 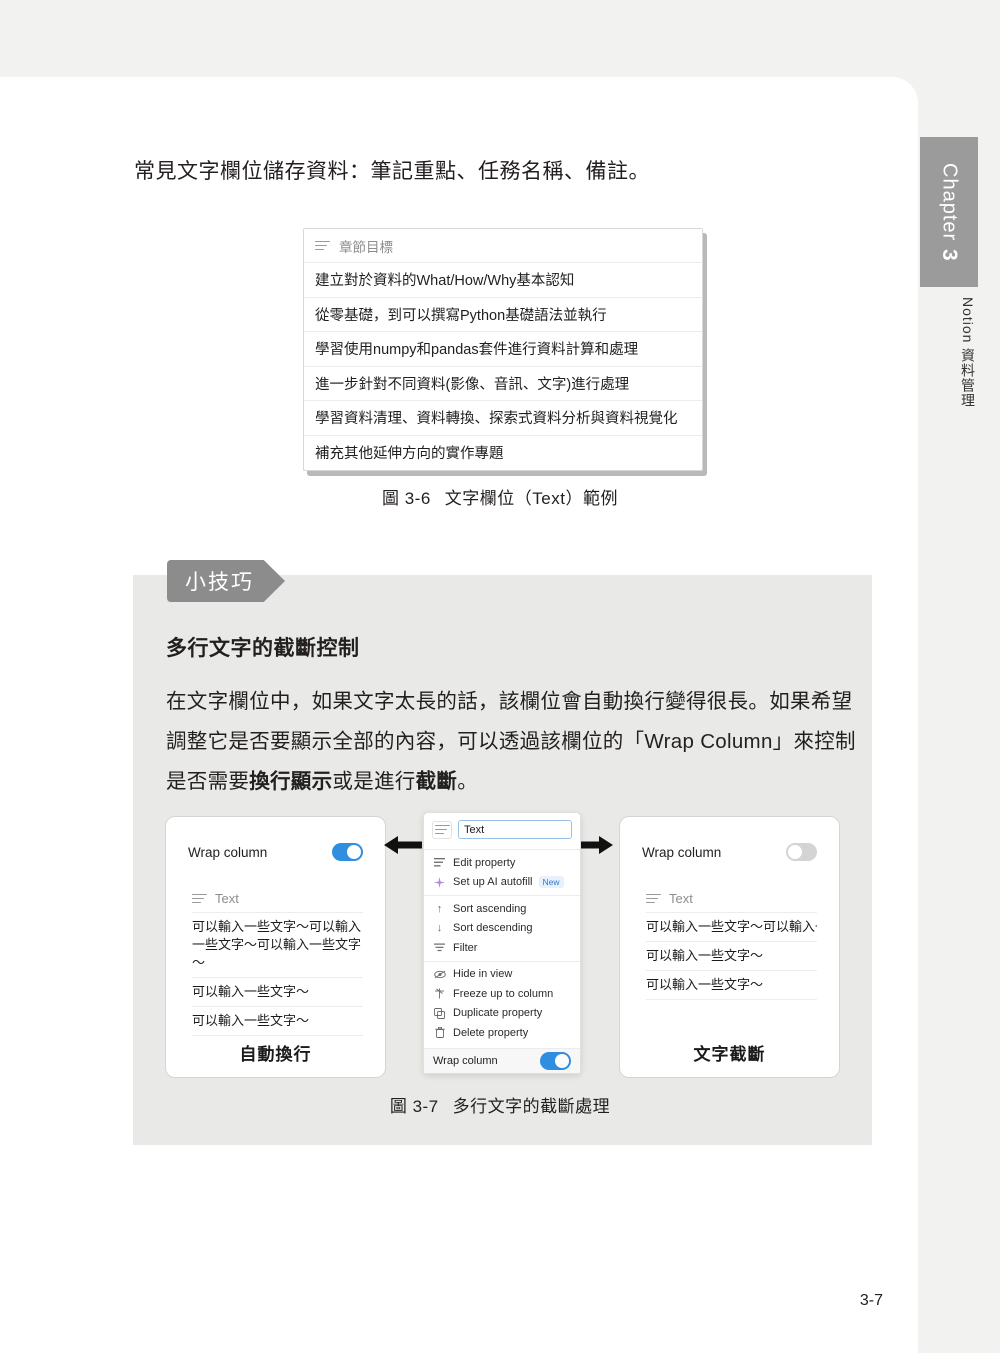 I want to click on tip-paragraph-bold2: 截斷, so click(x=436, y=781).